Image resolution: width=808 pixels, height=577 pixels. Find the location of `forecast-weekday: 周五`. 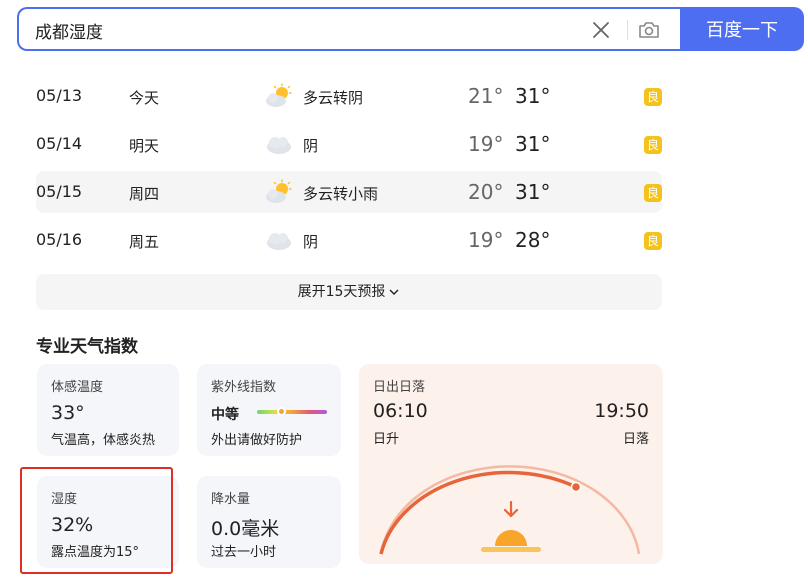

forecast-weekday: 周五 is located at coordinates (144, 242).